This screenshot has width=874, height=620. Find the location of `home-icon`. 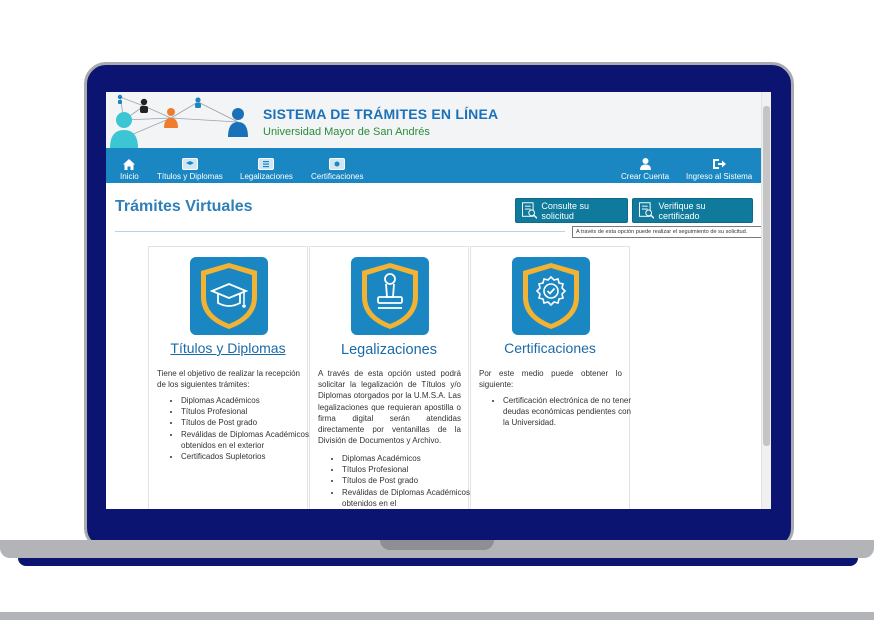

home-icon is located at coordinates (129, 164).